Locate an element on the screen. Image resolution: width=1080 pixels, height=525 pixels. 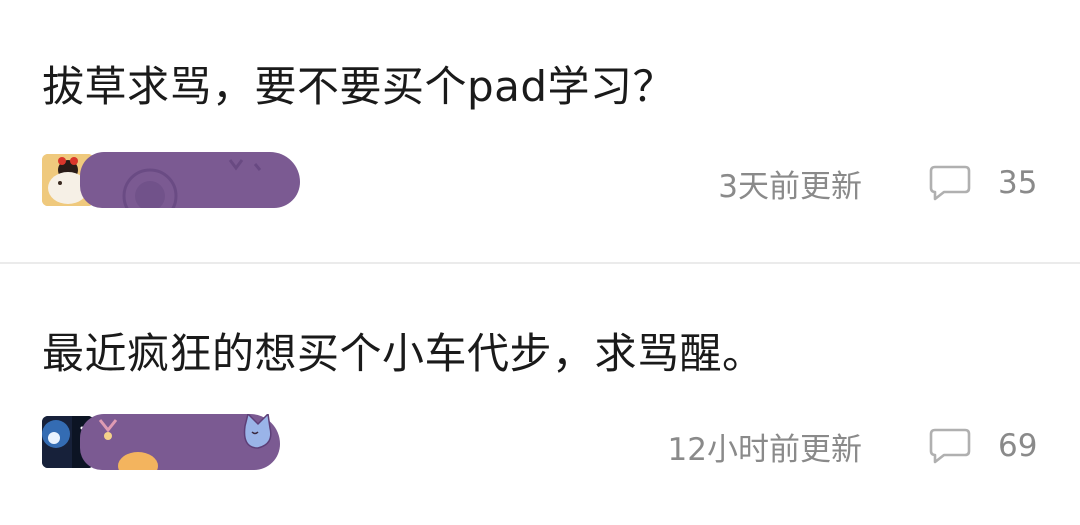
comment-count: 35 is located at coordinates (1018, 183).